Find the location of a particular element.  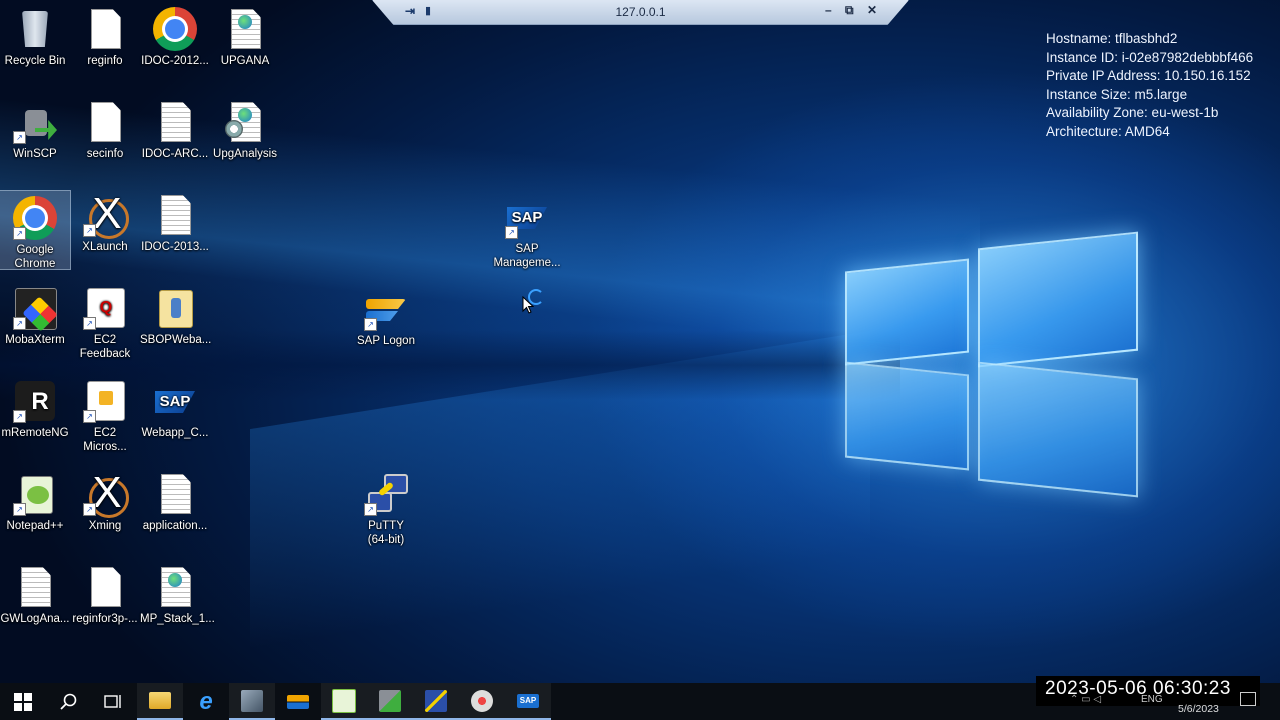

folder-icon is located at coordinates (160, 700).